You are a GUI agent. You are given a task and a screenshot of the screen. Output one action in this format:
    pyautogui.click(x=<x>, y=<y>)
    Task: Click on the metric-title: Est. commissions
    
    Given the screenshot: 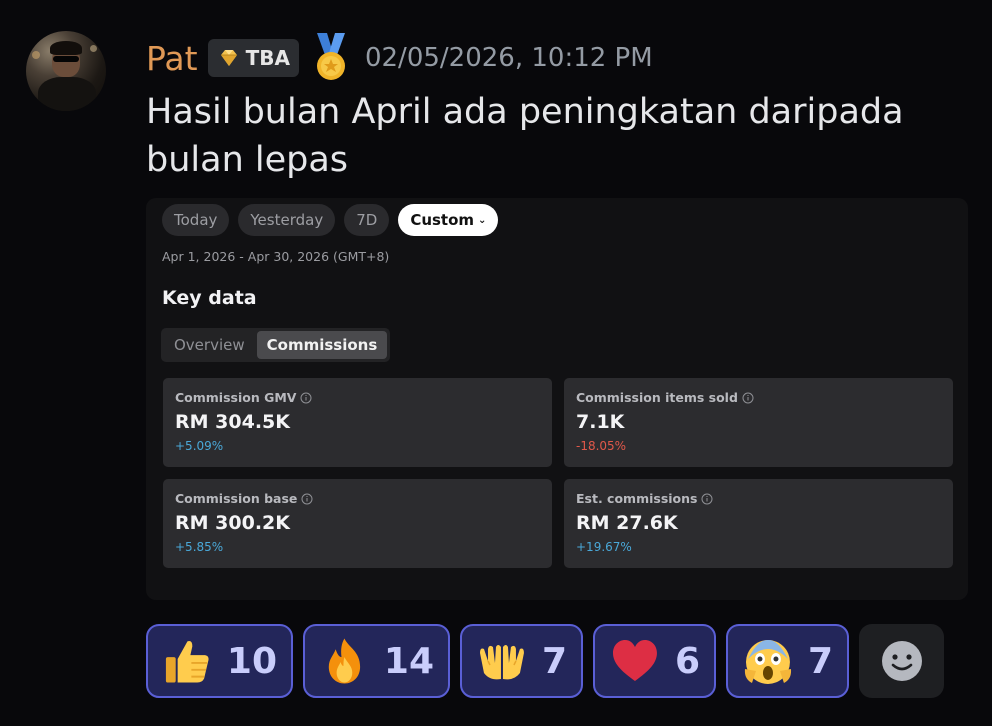 What is the action you would take?
    pyautogui.click(x=637, y=498)
    